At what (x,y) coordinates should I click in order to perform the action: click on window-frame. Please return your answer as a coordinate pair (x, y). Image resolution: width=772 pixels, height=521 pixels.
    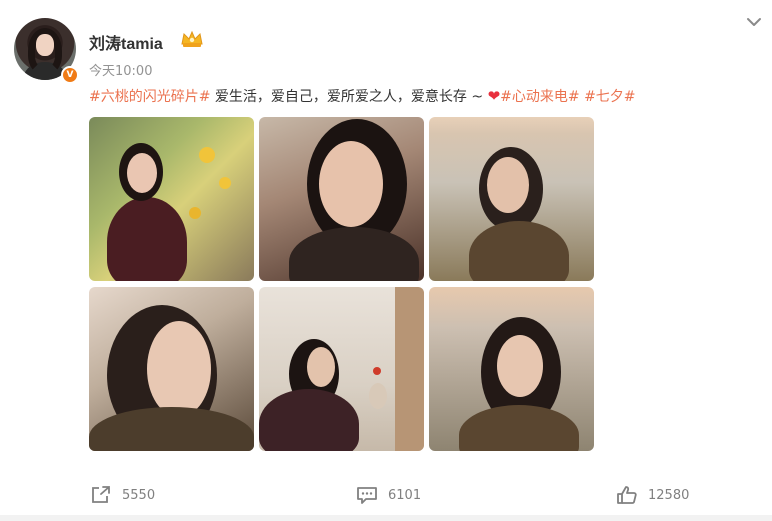
    Looking at the image, I should click on (409, 369).